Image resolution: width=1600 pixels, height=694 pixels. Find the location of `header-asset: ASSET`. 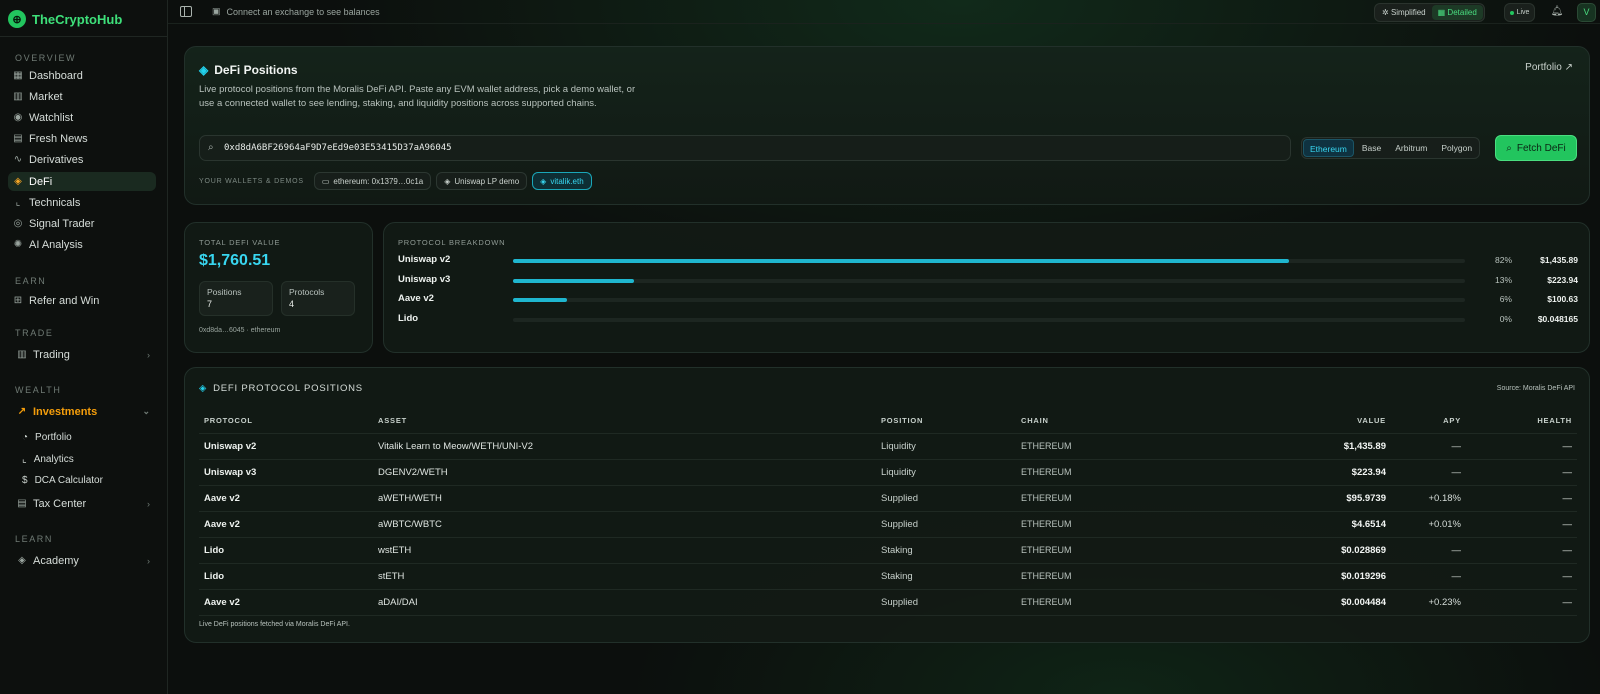

header-asset: ASSET is located at coordinates (392, 420).